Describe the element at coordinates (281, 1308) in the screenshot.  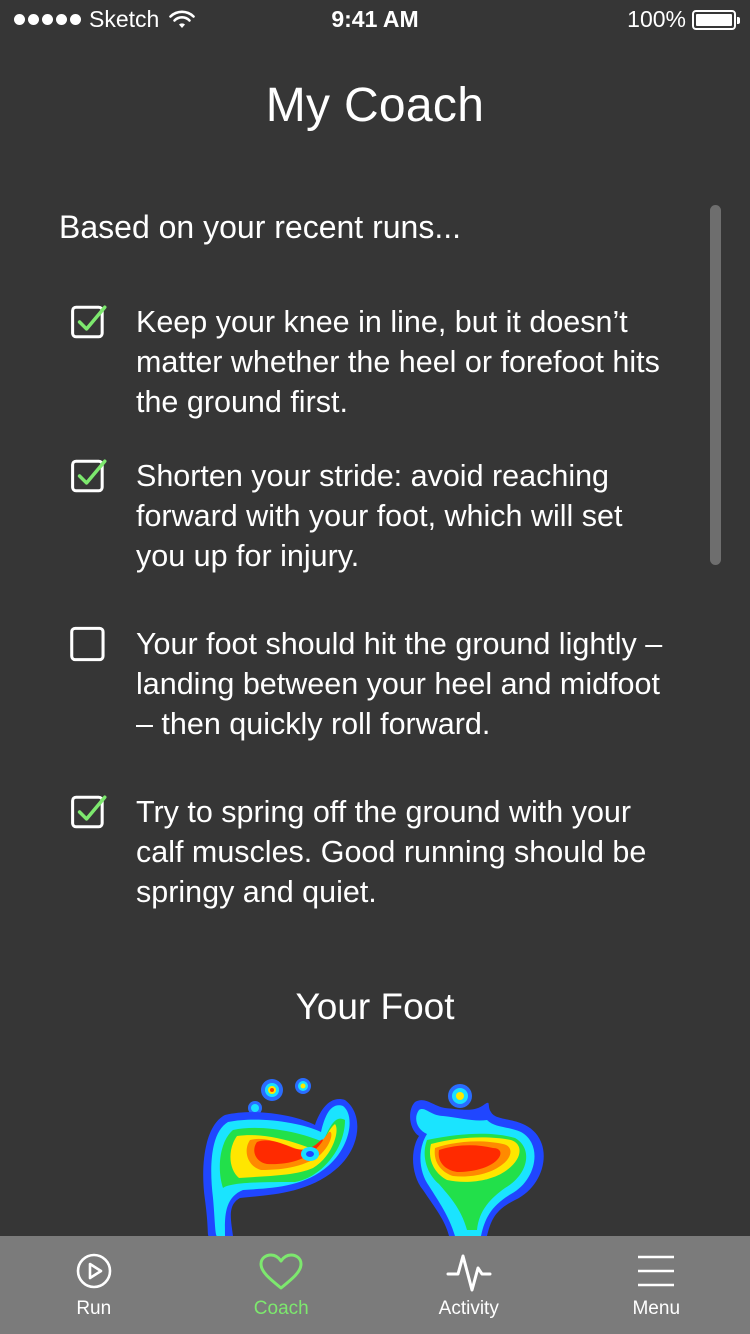
I see `tab-coach-label: Coach` at that location.